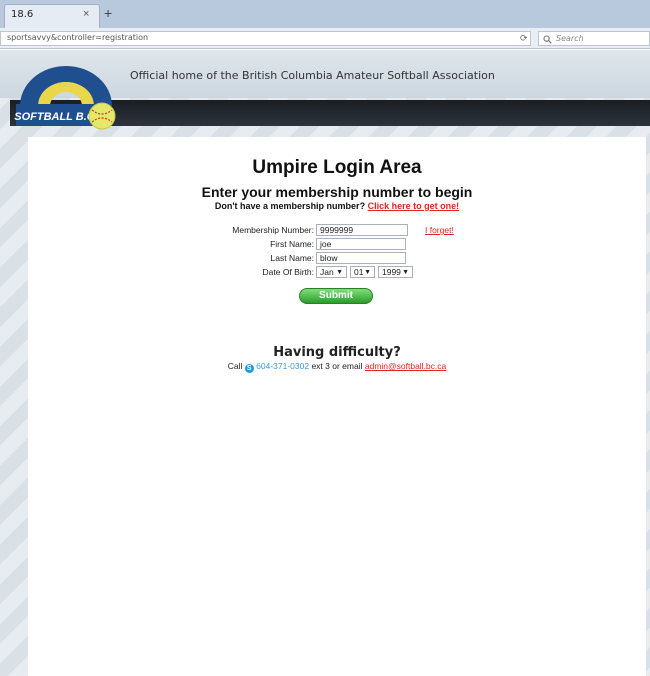 The image size is (650, 676). Describe the element at coordinates (282, 366) in the screenshot. I see `phone-link: 604-371-0302` at that location.